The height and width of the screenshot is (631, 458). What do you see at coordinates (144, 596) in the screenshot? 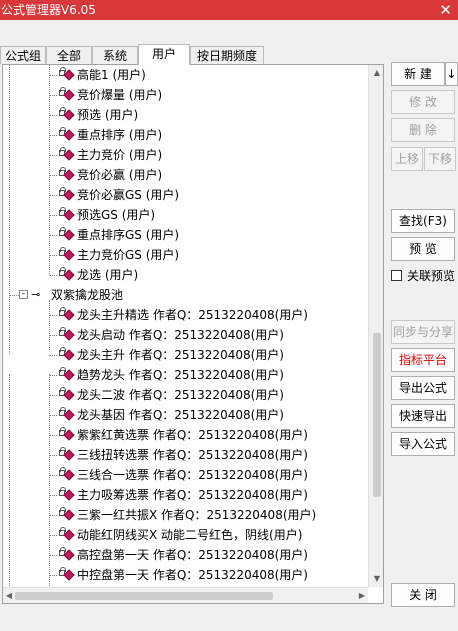
I see `horizontal-scroll-thumb` at bounding box center [144, 596].